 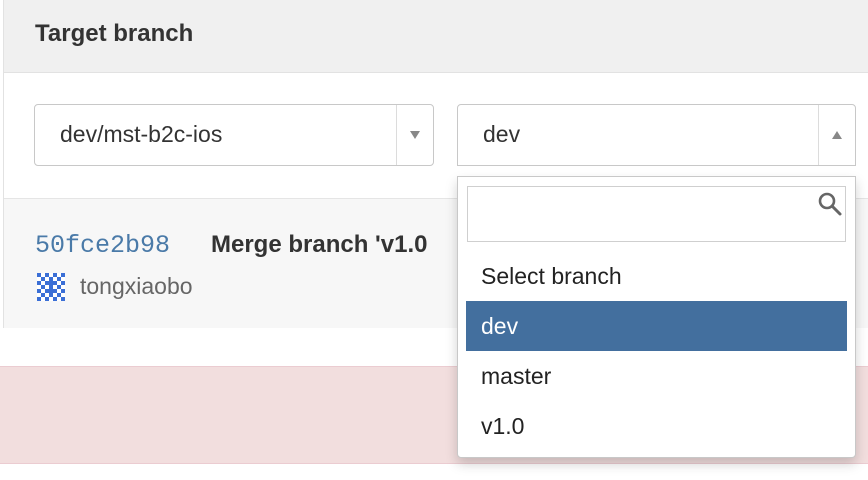 I want to click on search-icon, so click(x=830, y=204).